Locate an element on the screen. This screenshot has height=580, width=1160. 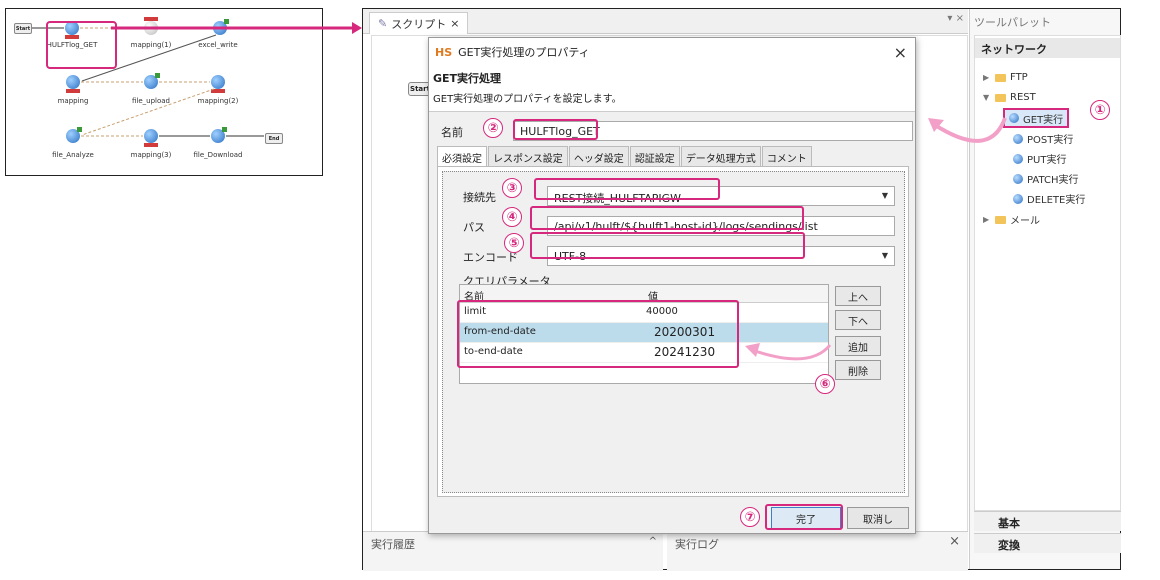
connection-label: 接続先 is located at coordinates (479, 197).